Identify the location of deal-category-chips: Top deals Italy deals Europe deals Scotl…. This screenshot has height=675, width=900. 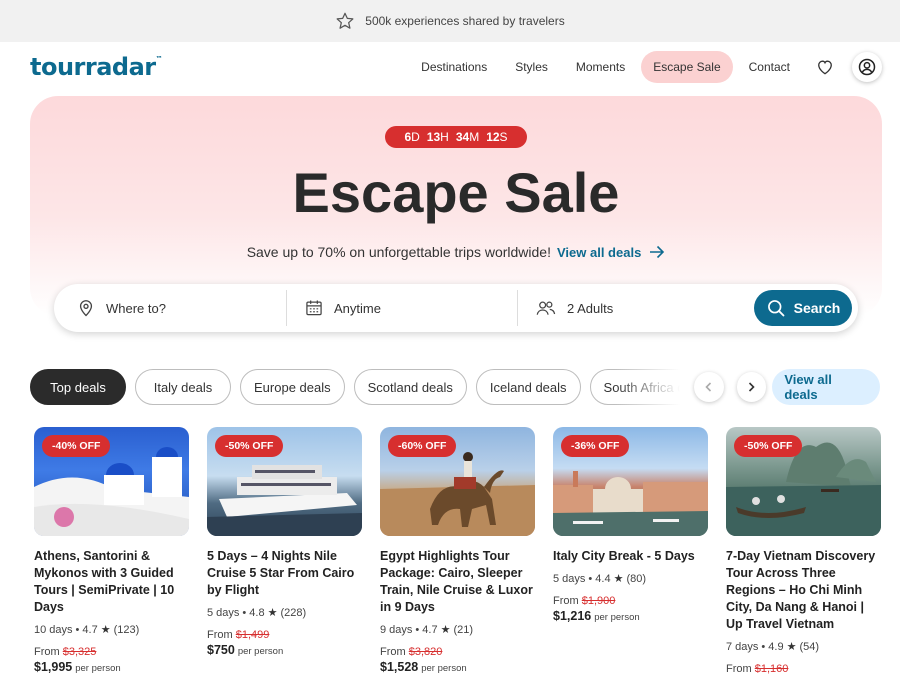
(455, 387).